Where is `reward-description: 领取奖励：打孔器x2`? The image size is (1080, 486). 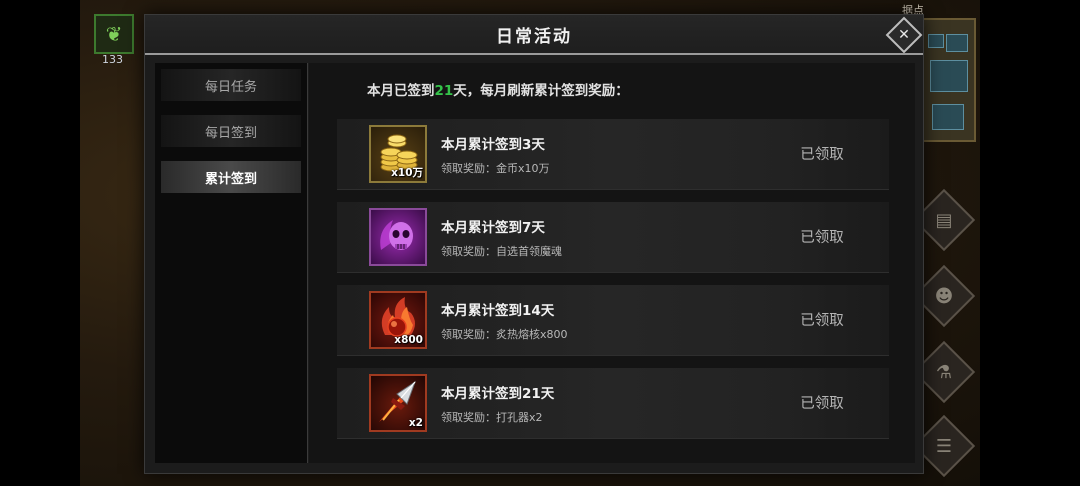 reward-description: 领取奖励：打孔器x2 is located at coordinates (492, 417).